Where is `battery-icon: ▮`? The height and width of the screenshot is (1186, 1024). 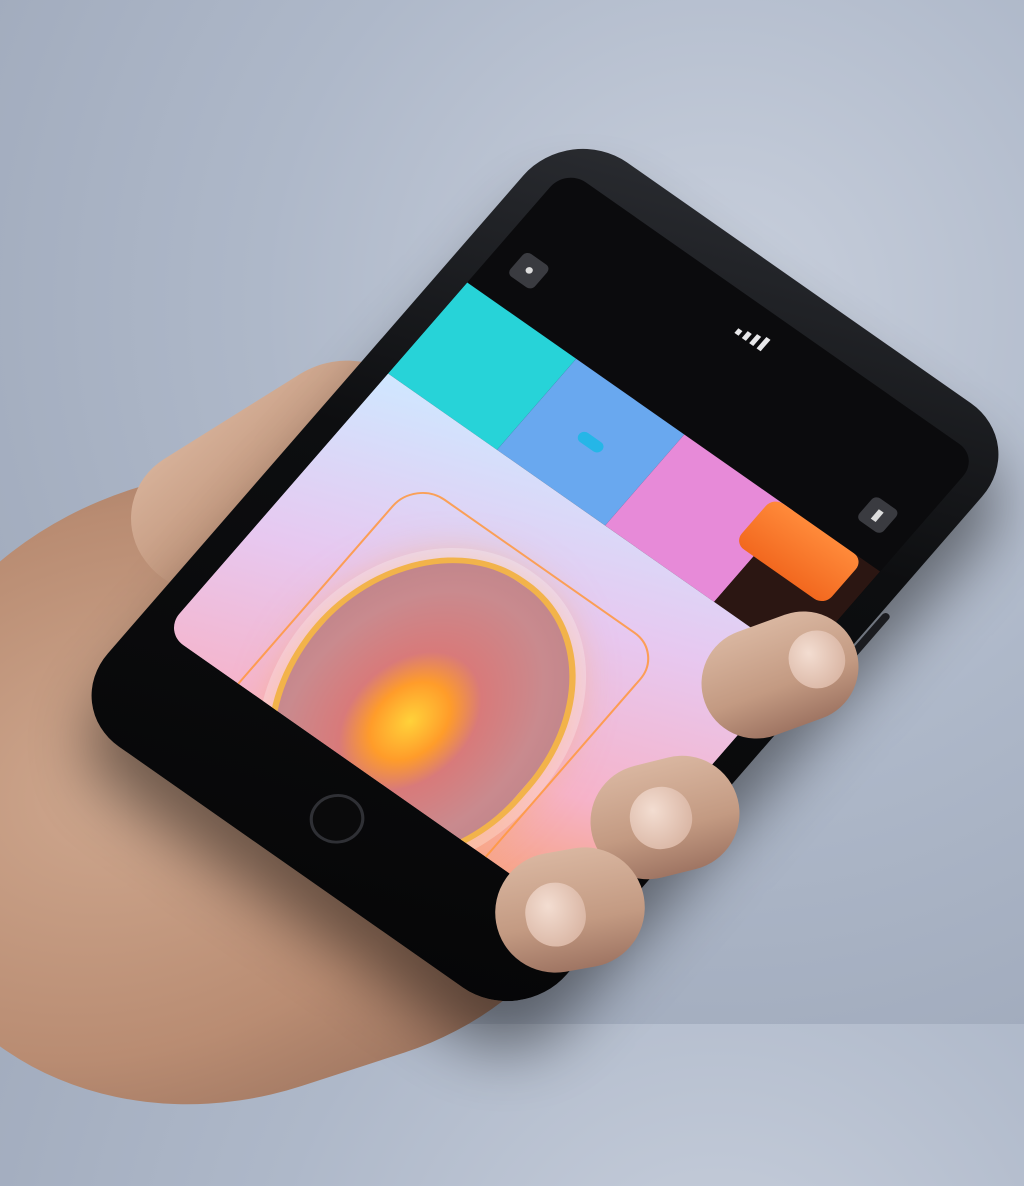 battery-icon: ▮ is located at coordinates (877, 515).